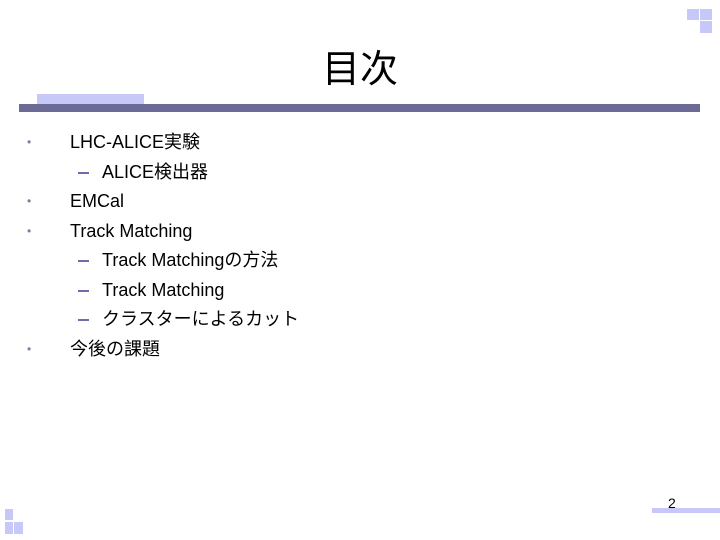 The width and height of the screenshot is (720, 540). Describe the element at coordinates (135, 142) in the screenshot. I see `outline-text: LHC-ALICE実験` at that location.